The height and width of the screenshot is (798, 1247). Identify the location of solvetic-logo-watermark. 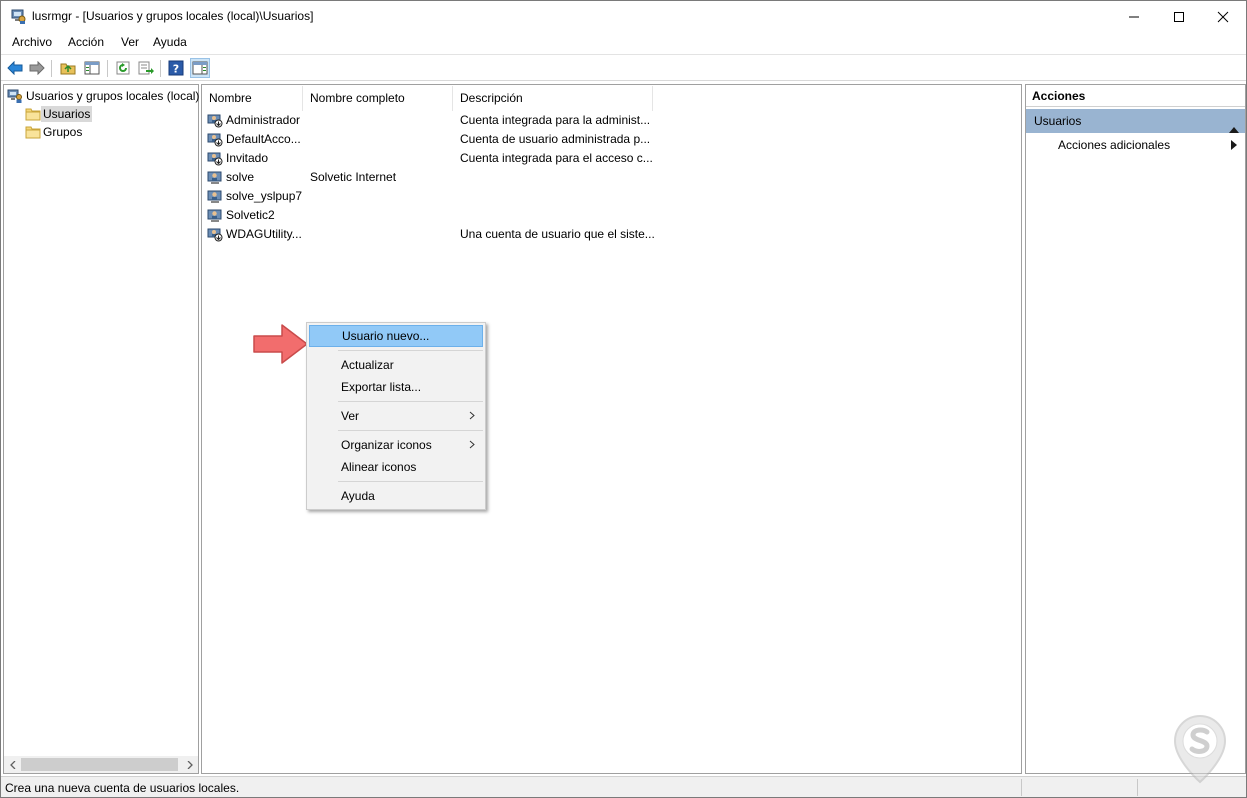
(1200, 749).